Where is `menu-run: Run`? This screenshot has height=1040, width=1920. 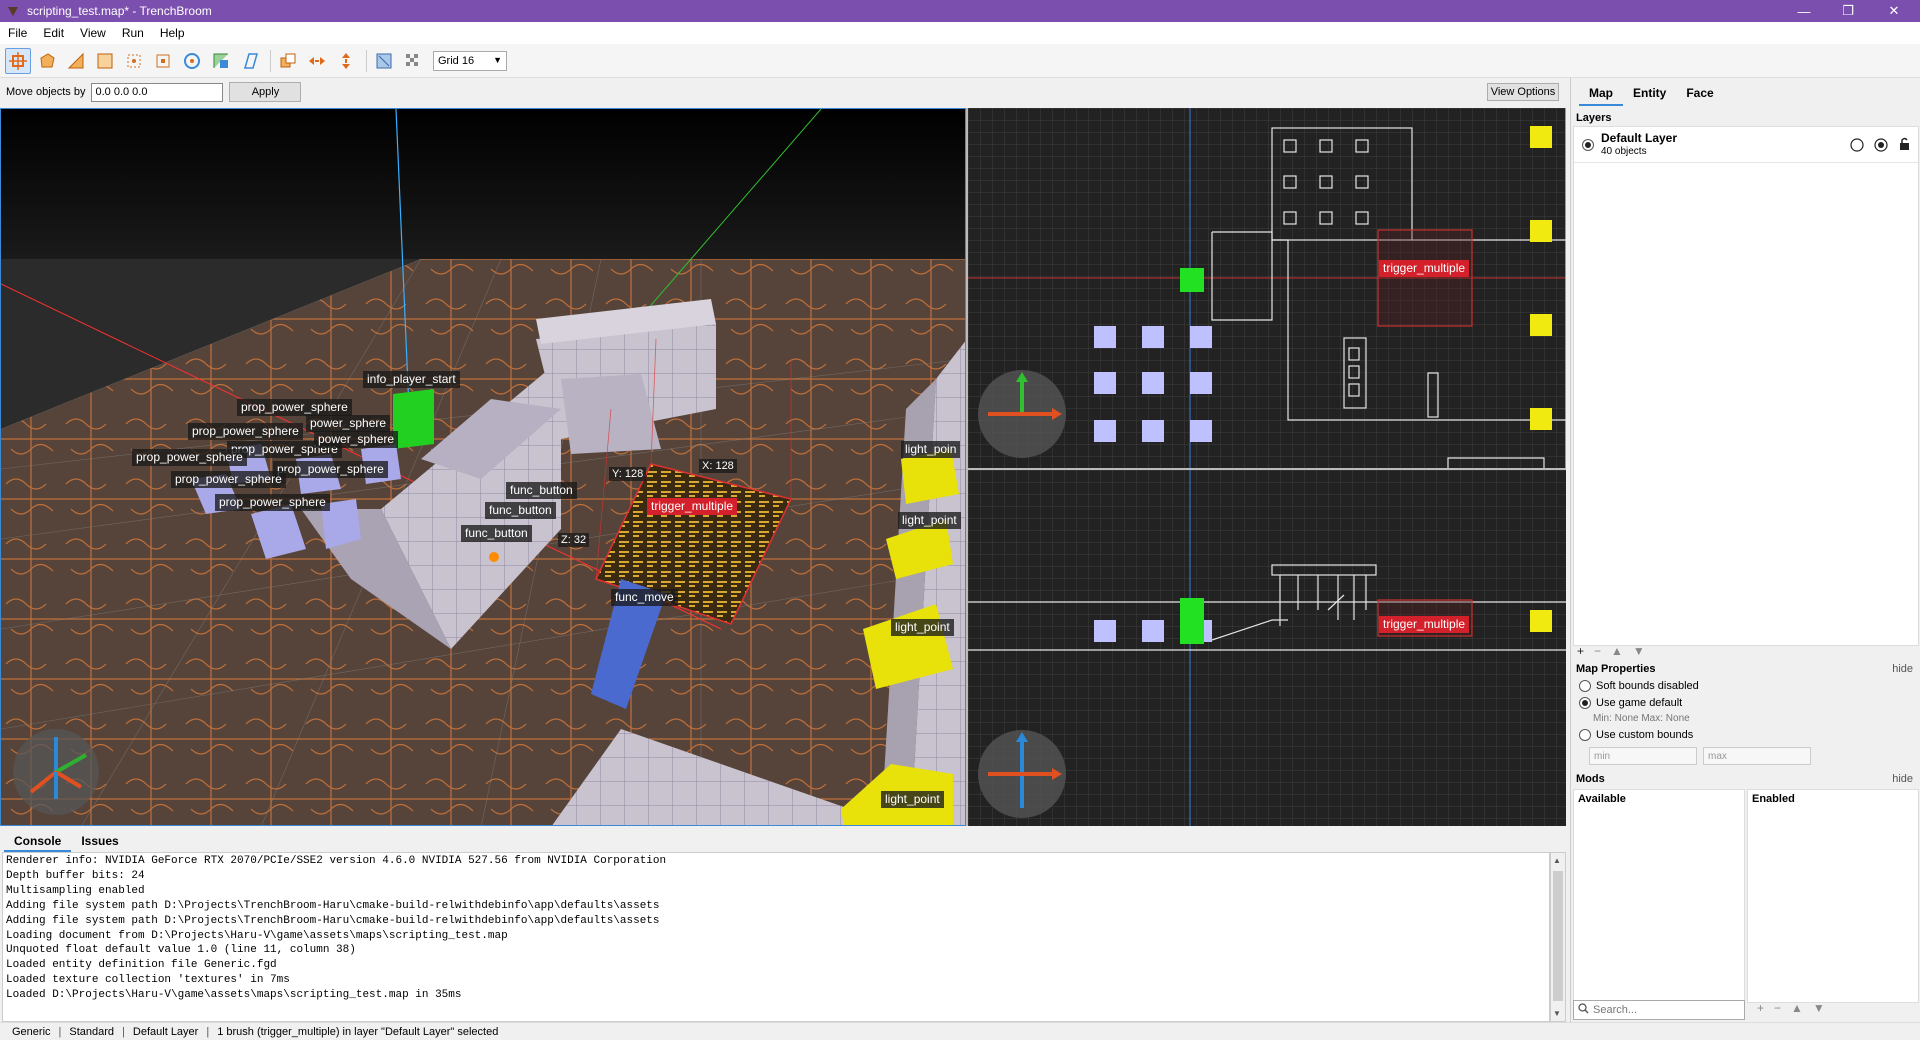 menu-run: Run is located at coordinates (133, 33).